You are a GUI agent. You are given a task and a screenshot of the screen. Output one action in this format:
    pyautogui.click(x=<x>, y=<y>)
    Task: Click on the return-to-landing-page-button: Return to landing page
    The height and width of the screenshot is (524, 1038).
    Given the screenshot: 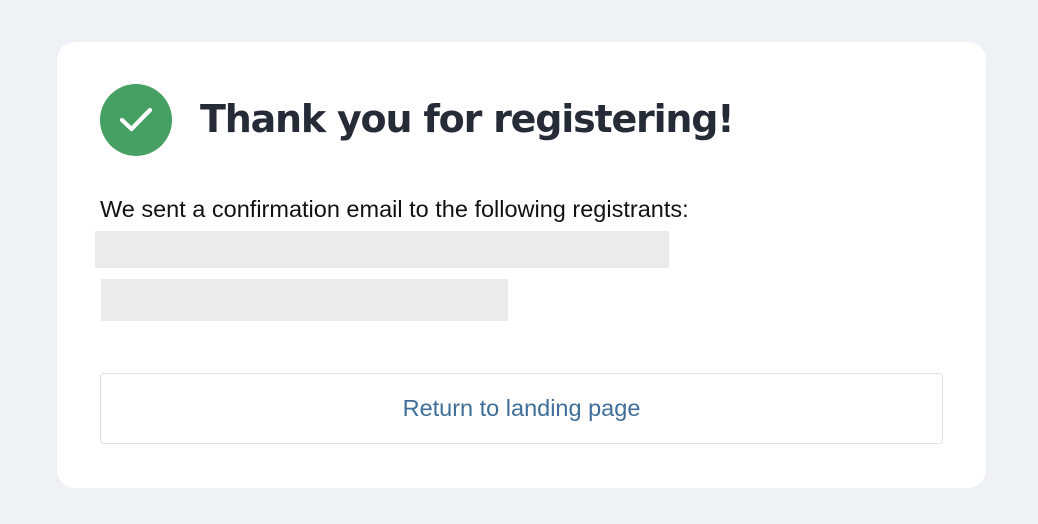 What is the action you would take?
    pyautogui.click(x=521, y=408)
    